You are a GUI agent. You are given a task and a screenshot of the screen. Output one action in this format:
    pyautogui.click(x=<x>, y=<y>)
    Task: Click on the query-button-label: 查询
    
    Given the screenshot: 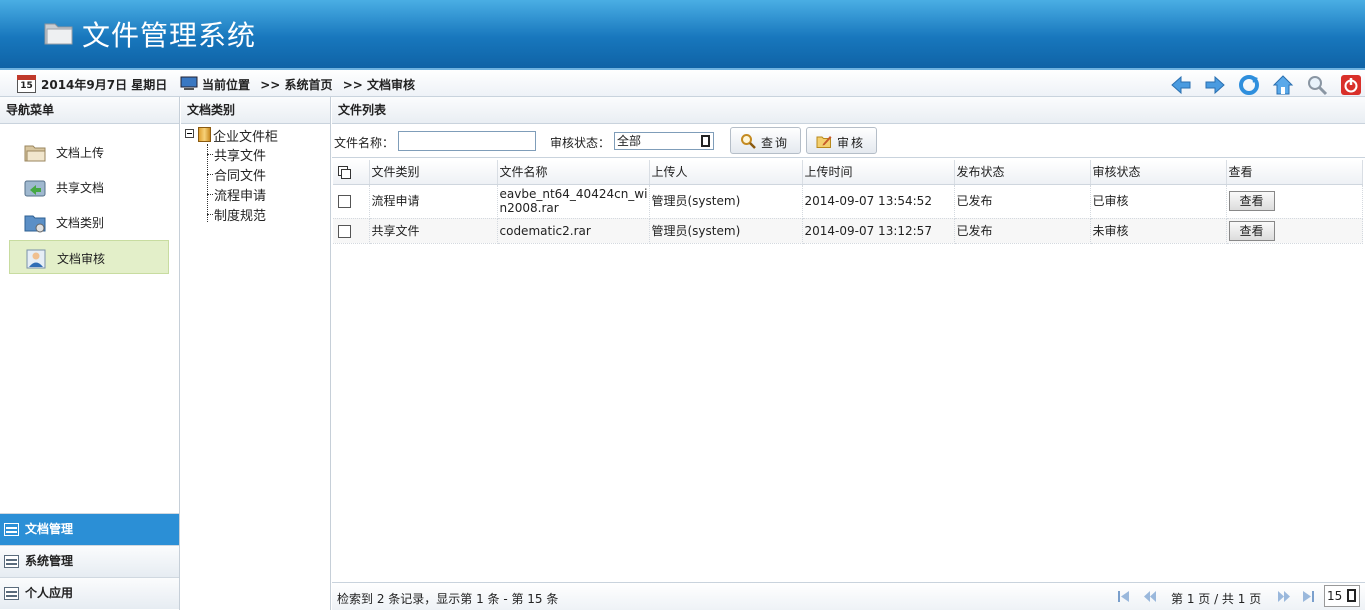 What is the action you would take?
    pyautogui.click(x=775, y=143)
    